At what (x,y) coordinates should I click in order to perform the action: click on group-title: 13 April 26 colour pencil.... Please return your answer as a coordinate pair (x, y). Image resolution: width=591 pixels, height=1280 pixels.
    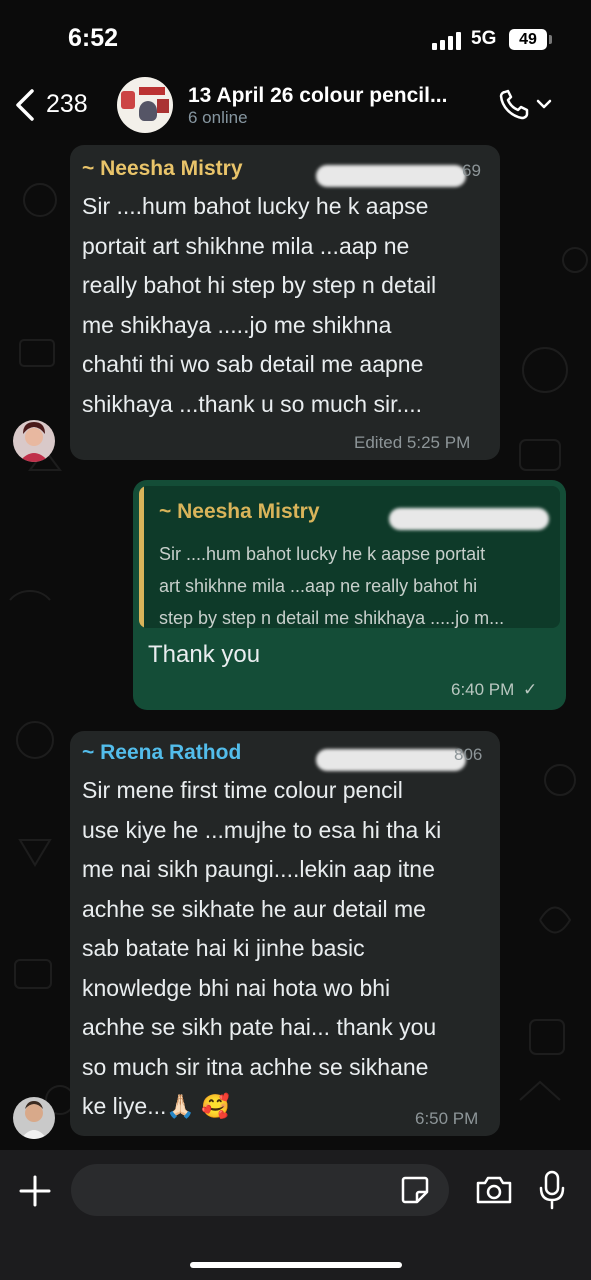
    Looking at the image, I should click on (317, 96).